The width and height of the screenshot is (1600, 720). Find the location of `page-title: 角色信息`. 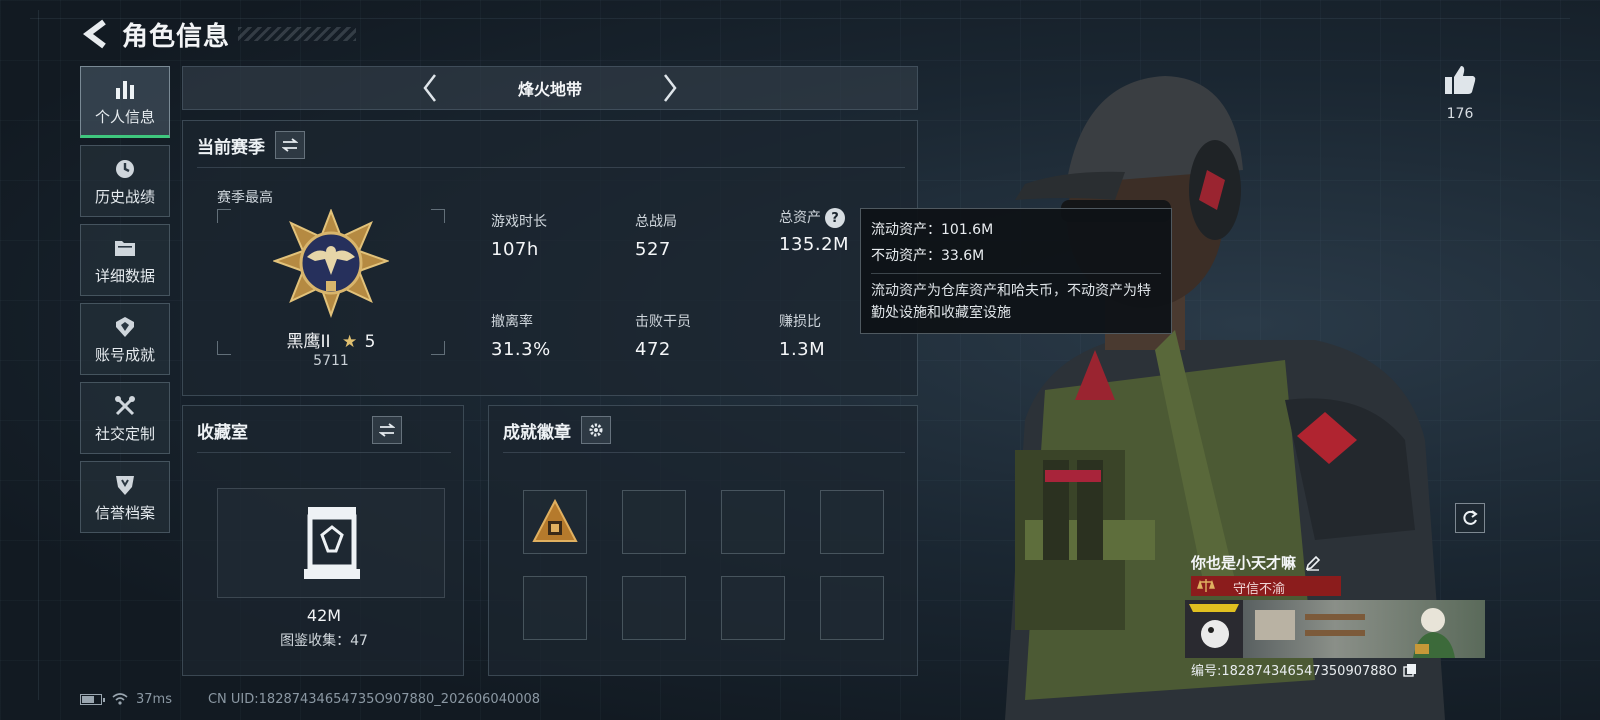

page-title: 角色信息 is located at coordinates (176, 36).